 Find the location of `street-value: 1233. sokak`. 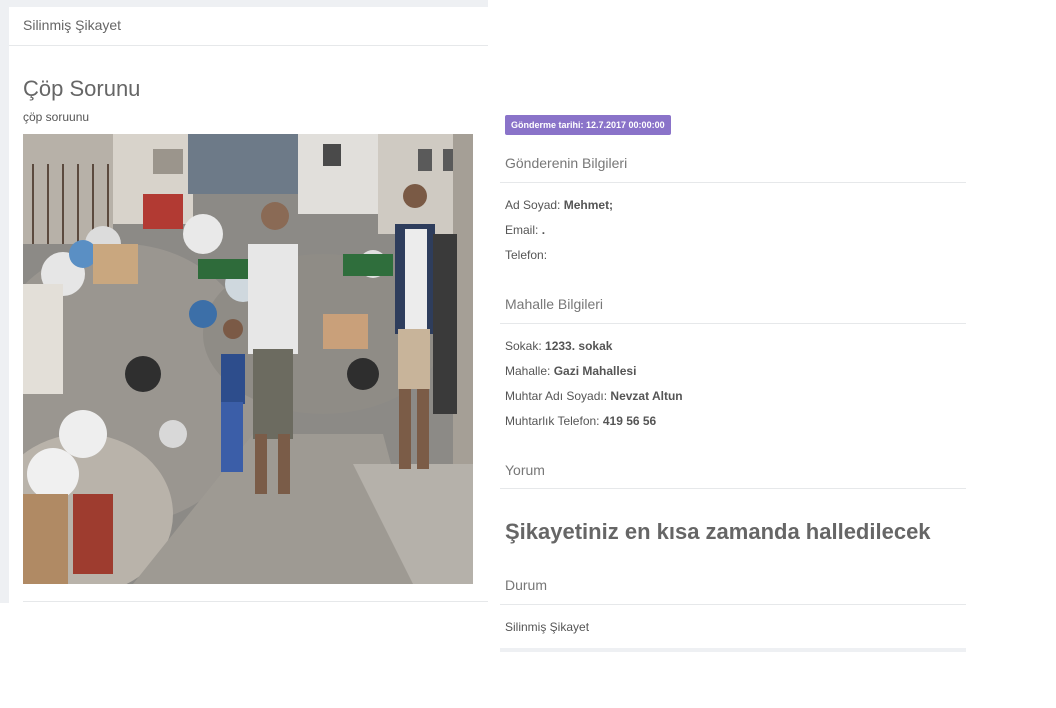

street-value: 1233. sokak is located at coordinates (579, 346).